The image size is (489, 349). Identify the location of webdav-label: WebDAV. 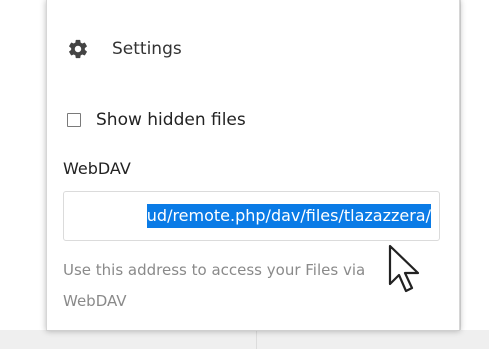
(97, 168).